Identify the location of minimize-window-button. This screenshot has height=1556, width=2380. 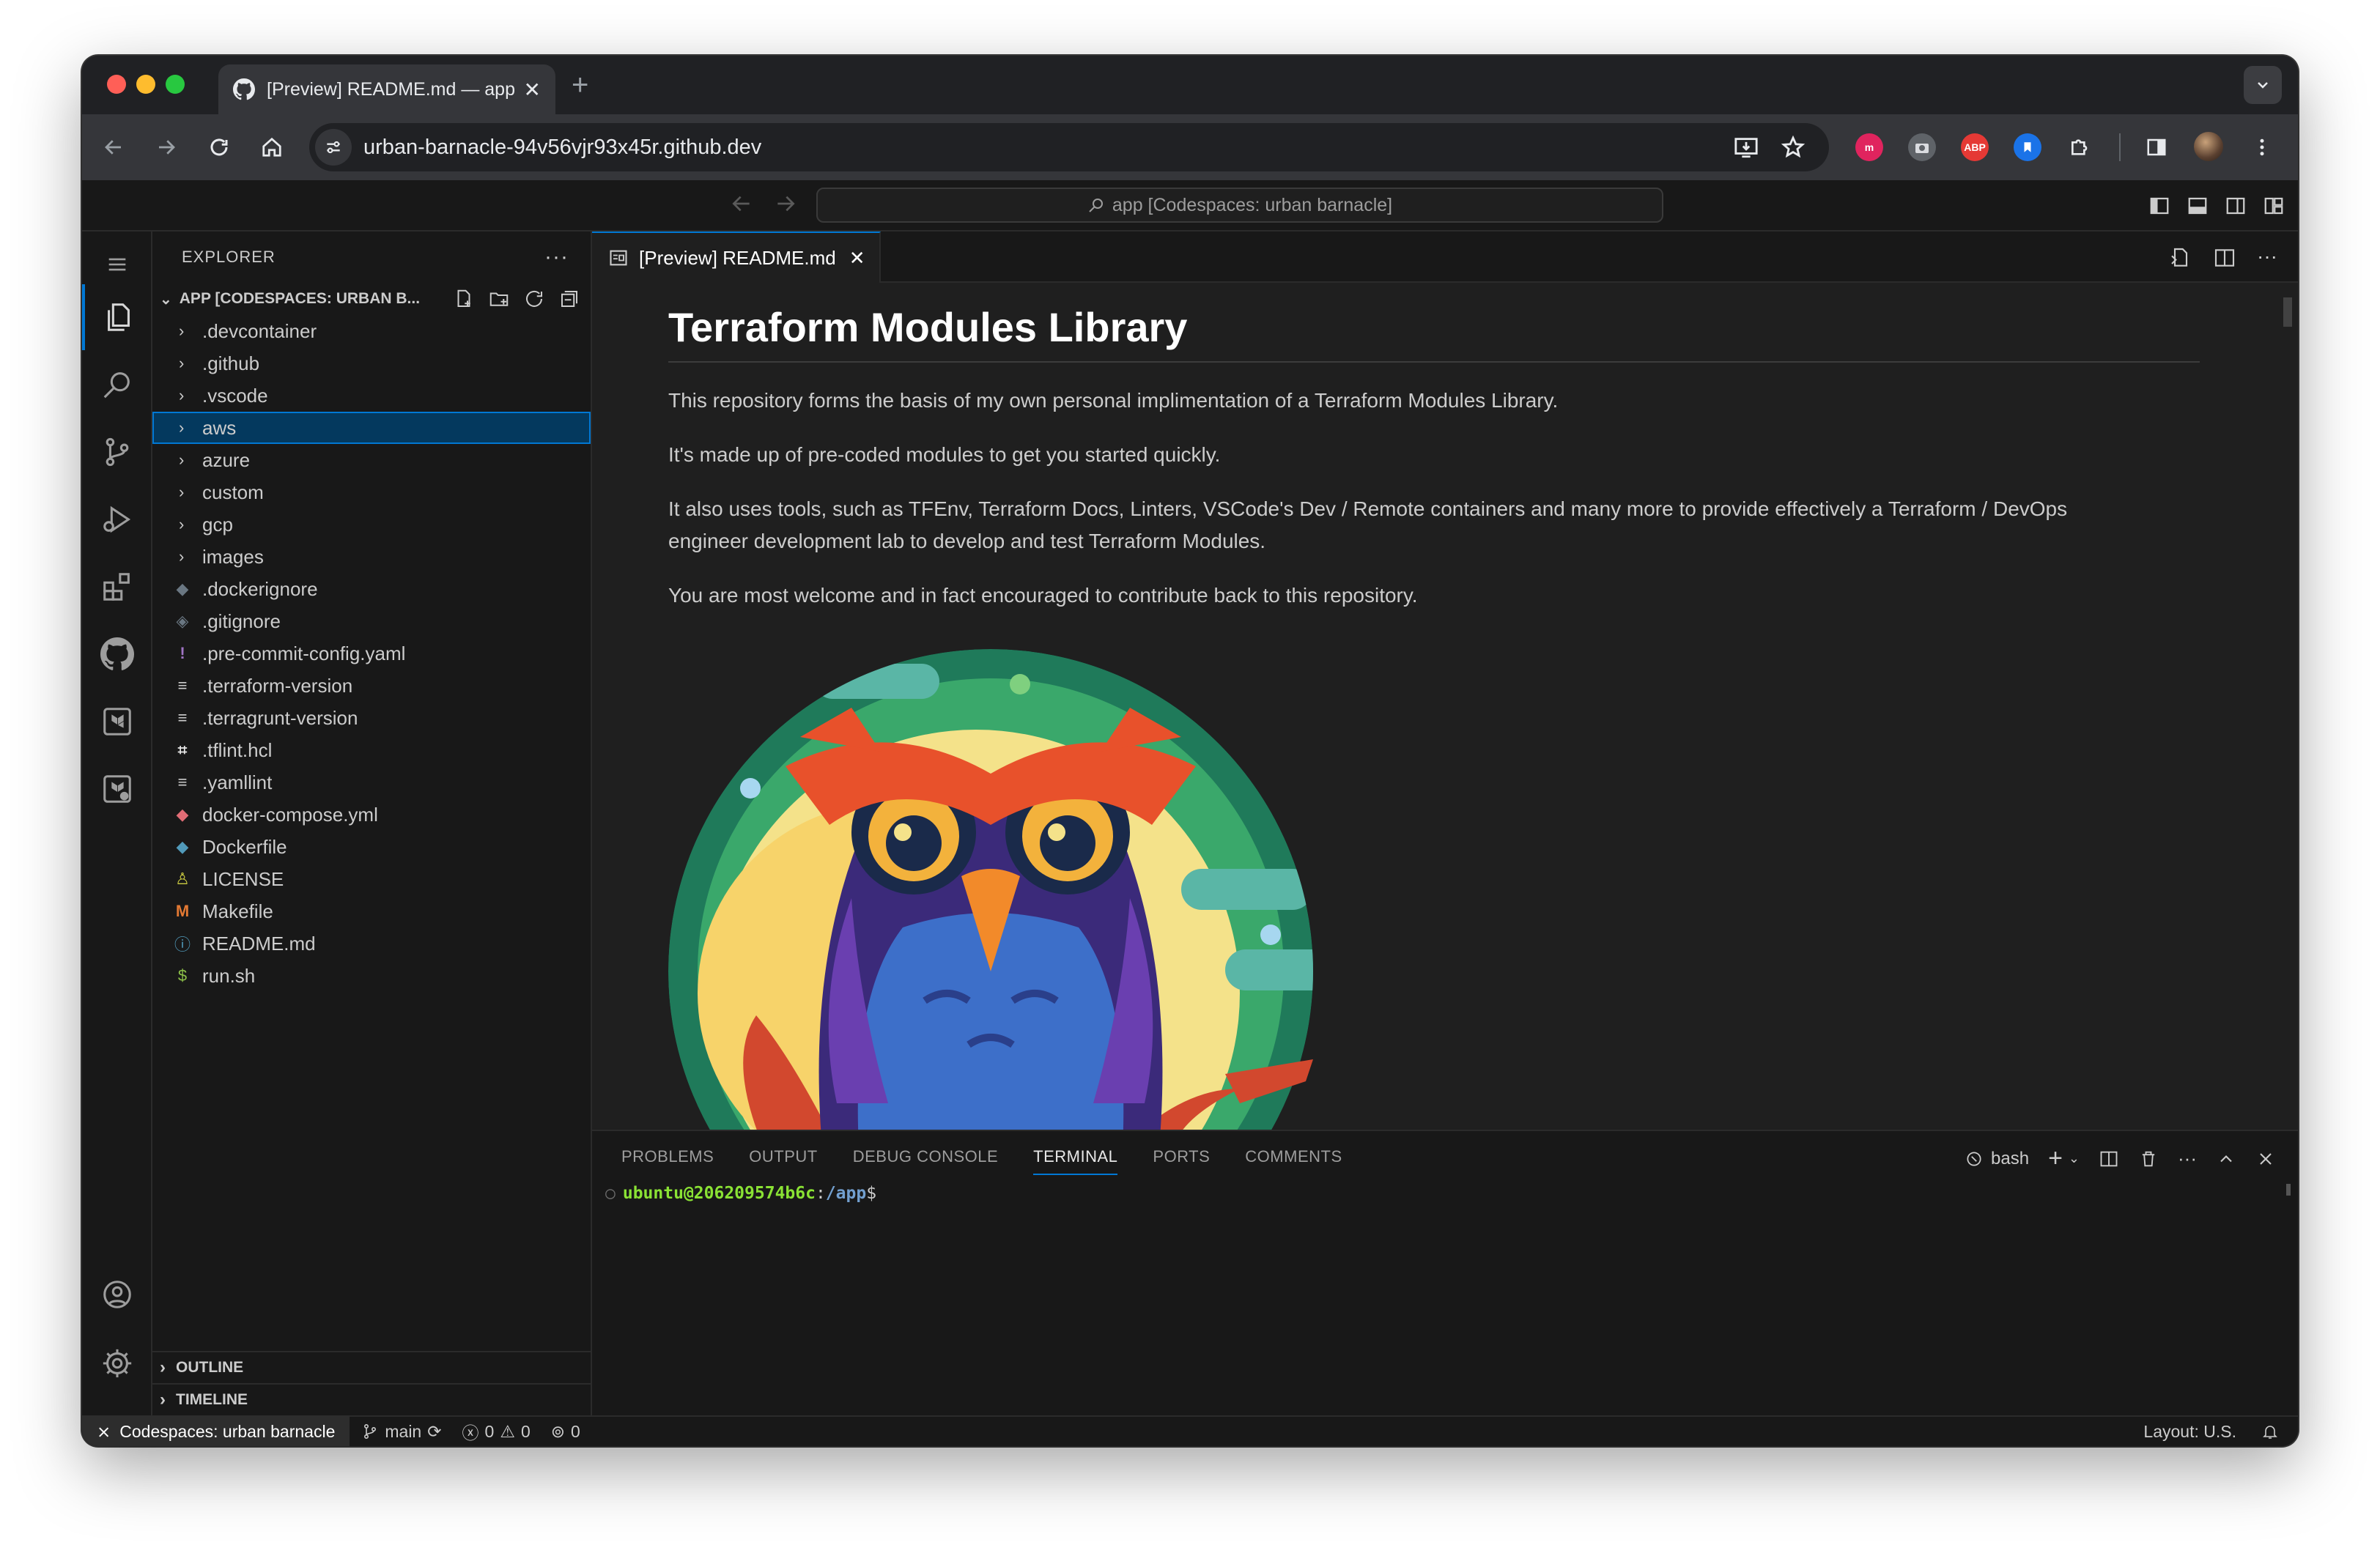
(145, 84).